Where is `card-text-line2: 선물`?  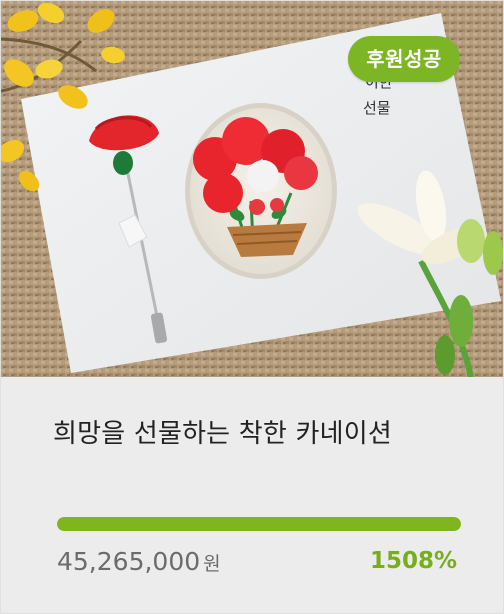
card-text-line2: 선물 is located at coordinates (377, 108).